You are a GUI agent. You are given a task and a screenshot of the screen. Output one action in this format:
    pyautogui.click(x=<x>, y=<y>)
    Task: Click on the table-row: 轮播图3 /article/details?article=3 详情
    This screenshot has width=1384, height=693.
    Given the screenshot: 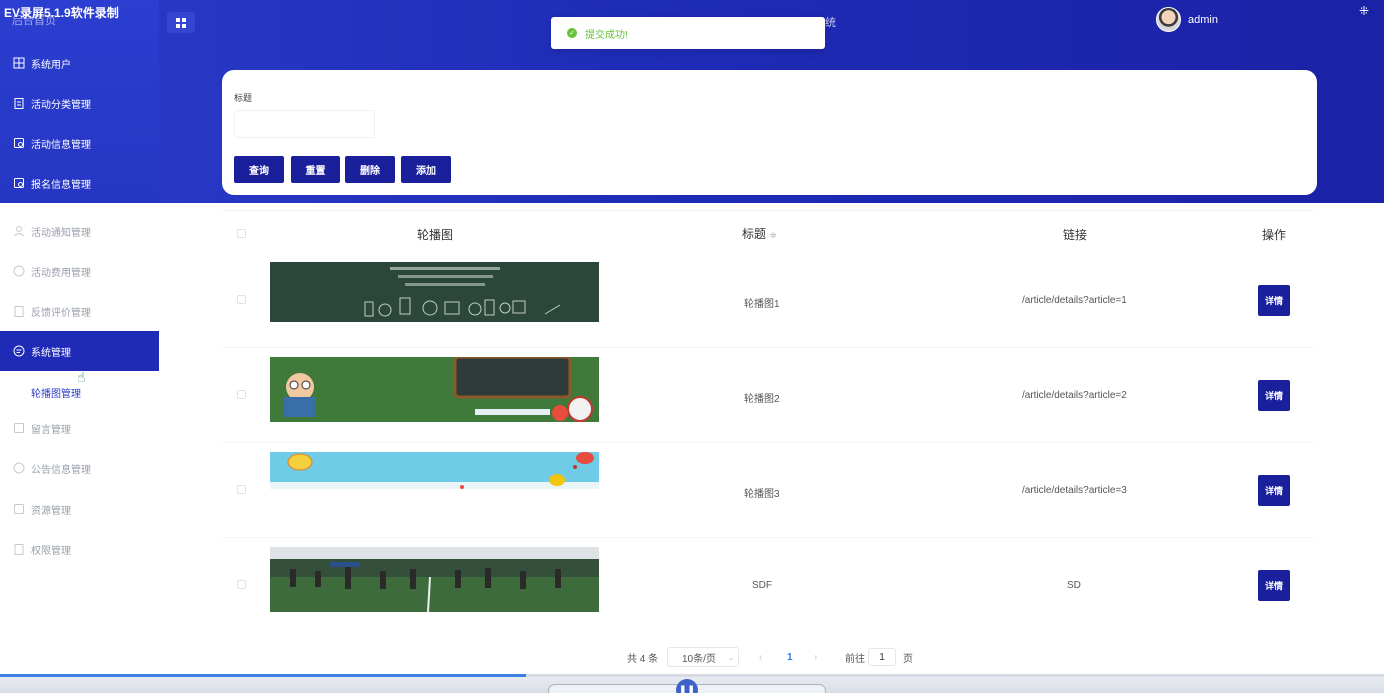 What is the action you would take?
    pyautogui.click(x=768, y=490)
    